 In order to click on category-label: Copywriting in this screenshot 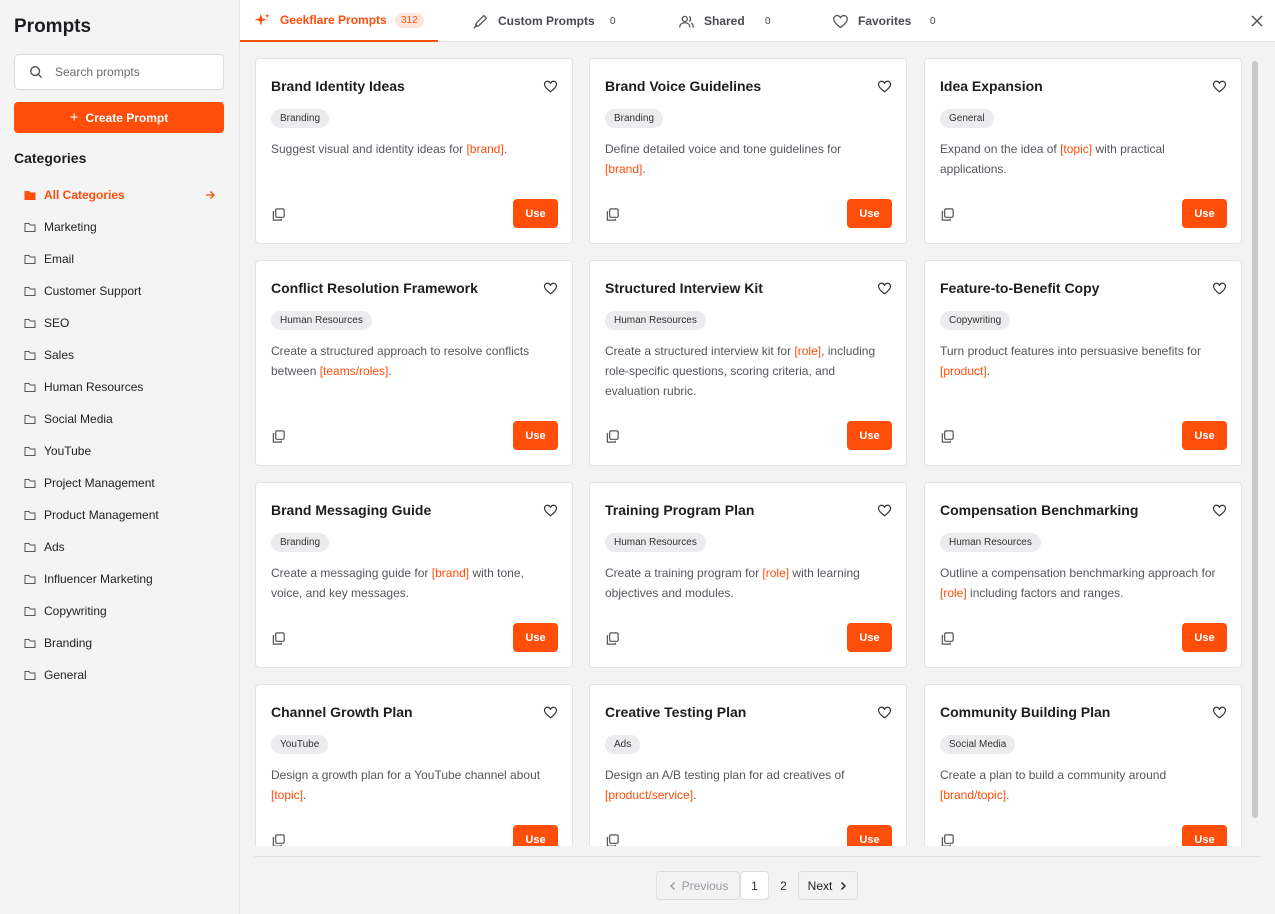, I will do `click(75, 611)`.